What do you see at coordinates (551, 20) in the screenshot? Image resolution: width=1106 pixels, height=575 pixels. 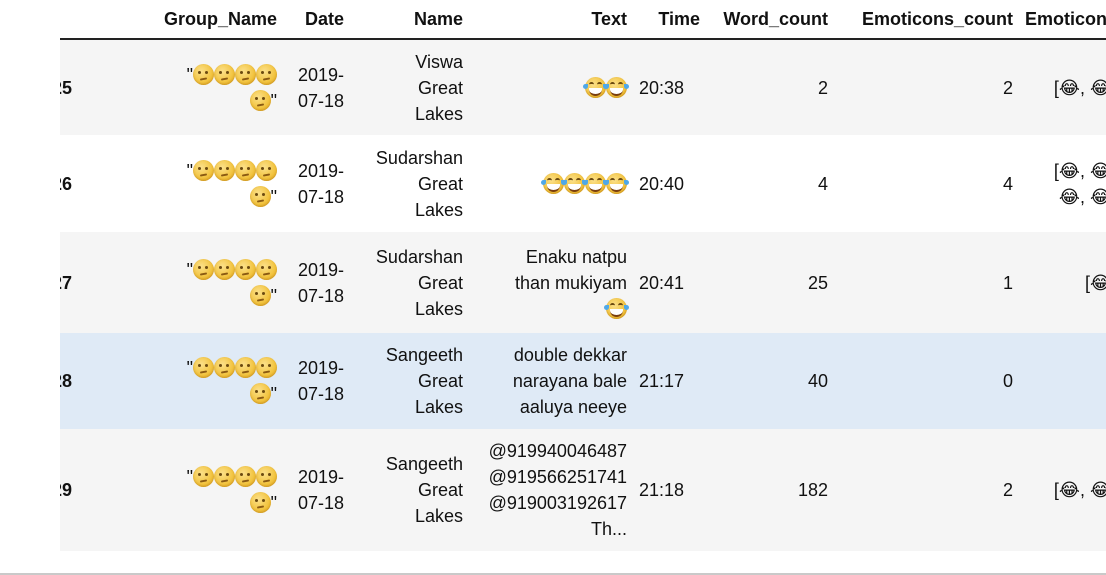 I see `column-header-text: Text` at bounding box center [551, 20].